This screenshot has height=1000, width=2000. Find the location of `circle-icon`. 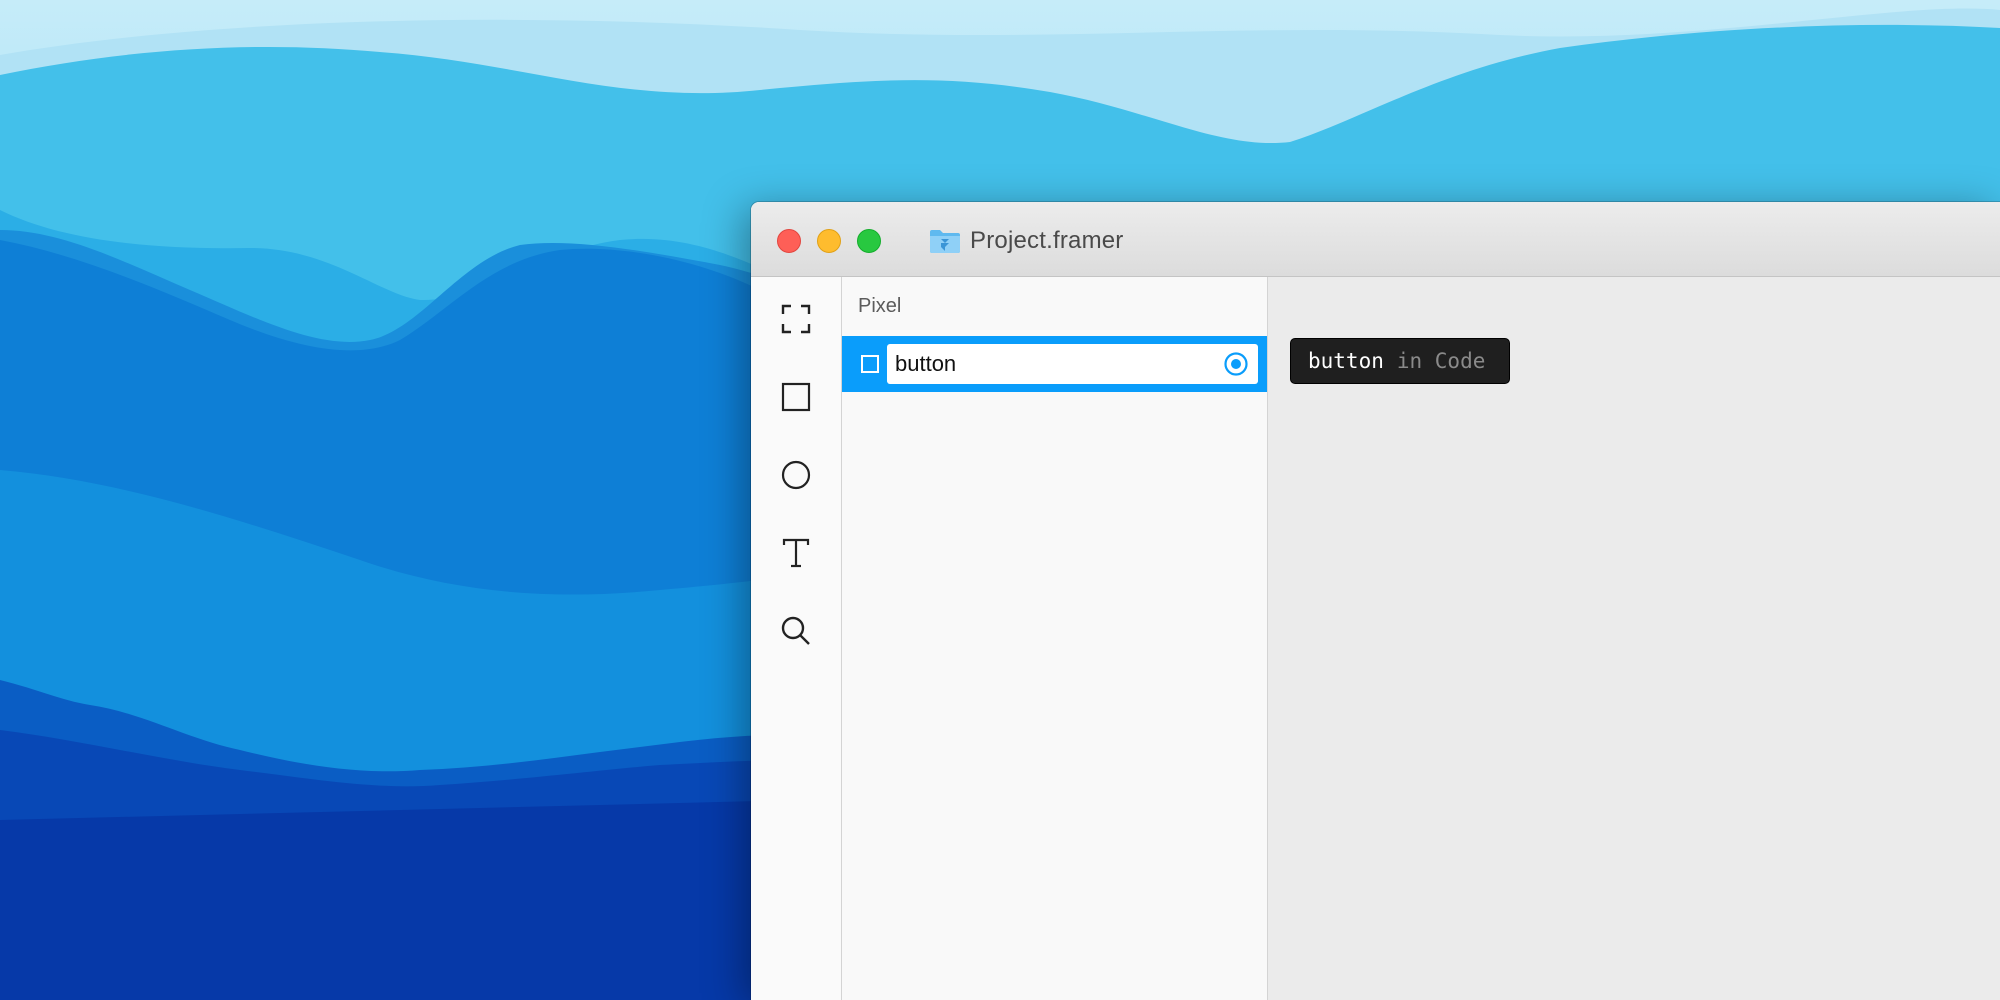

circle-icon is located at coordinates (796, 475).